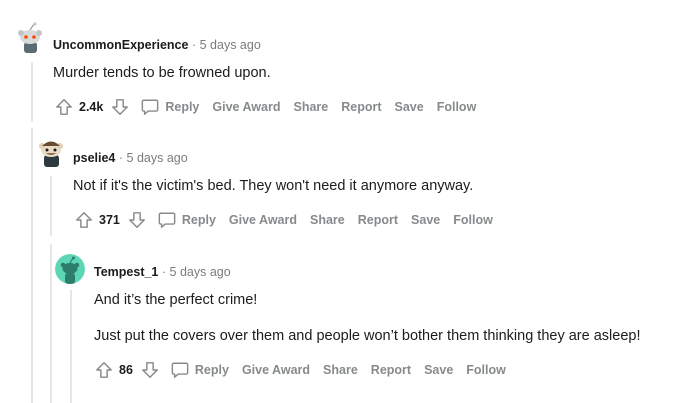  What do you see at coordinates (126, 370) in the screenshot?
I see `vote-score: 86` at bounding box center [126, 370].